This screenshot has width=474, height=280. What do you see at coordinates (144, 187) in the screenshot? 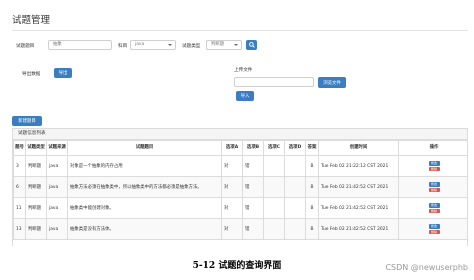
I see `cell-question: 抽象方法必须在抽象类中，所以抽象类中的方法都必须是抽象方法。` at bounding box center [144, 187].